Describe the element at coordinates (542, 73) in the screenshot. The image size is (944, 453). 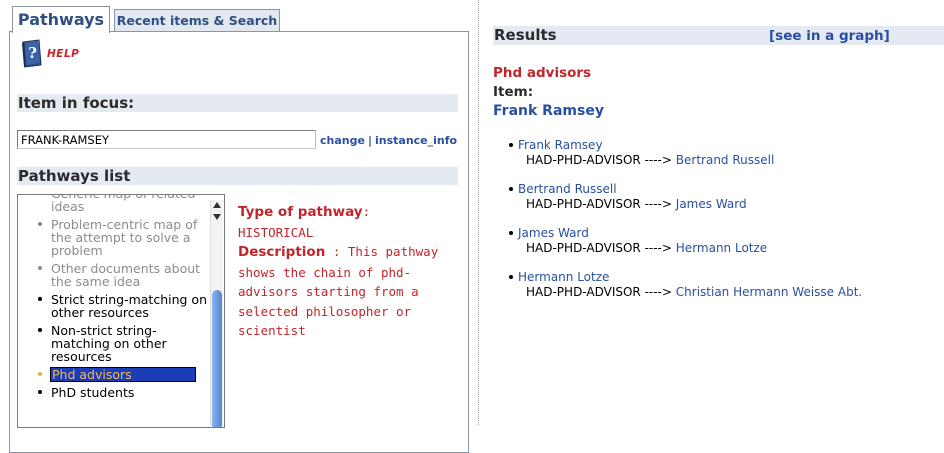
I see `results-pathway-title: Phd advisors` at that location.